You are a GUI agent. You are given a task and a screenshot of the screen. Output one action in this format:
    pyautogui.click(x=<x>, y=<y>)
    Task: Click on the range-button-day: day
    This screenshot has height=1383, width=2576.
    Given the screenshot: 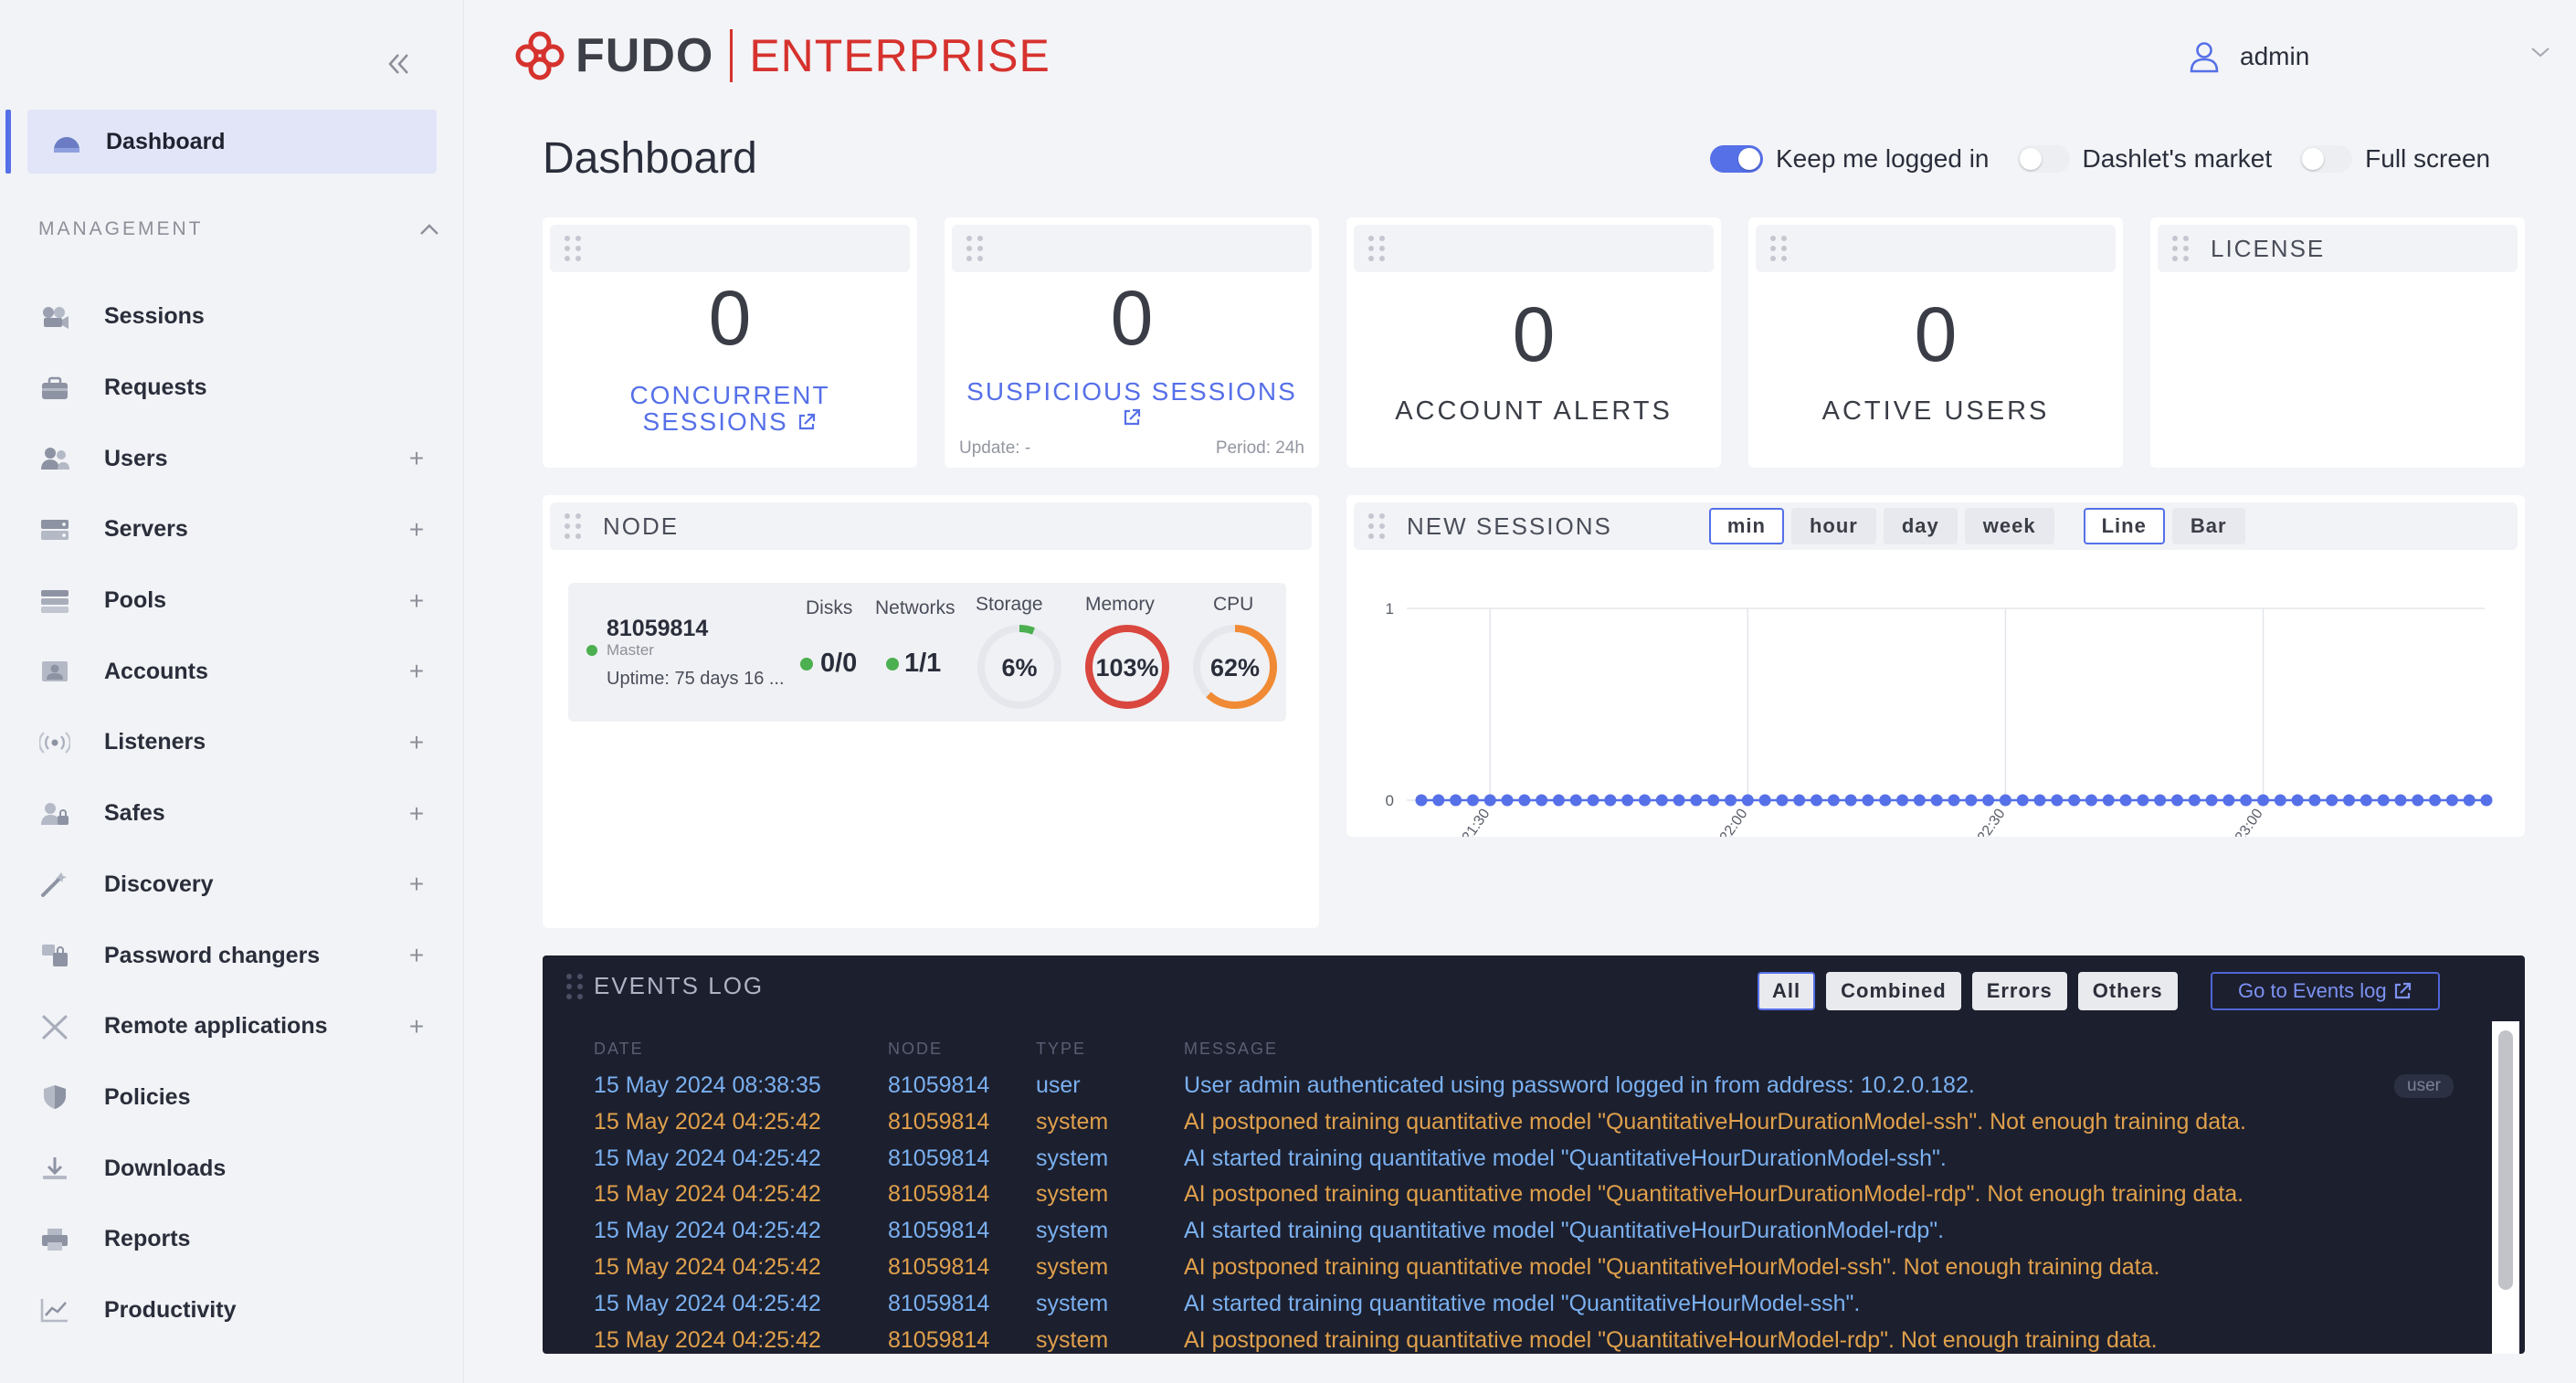 What is the action you would take?
    pyautogui.click(x=1920, y=526)
    